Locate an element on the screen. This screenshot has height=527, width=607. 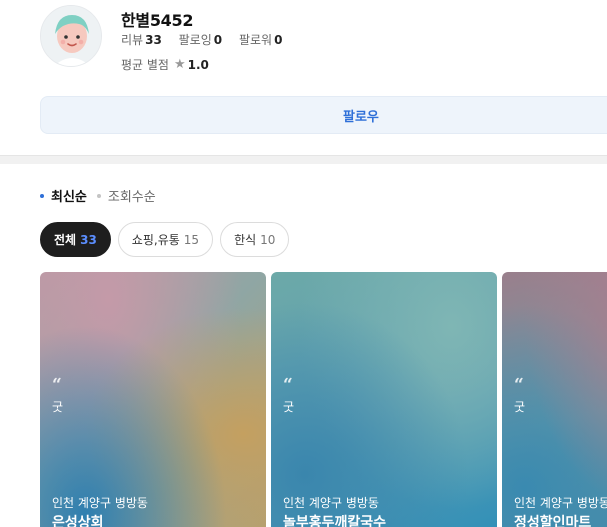
profile-stats: 리뷰 33 팔로잉 0 팔로워 0 is located at coordinates (208, 39).